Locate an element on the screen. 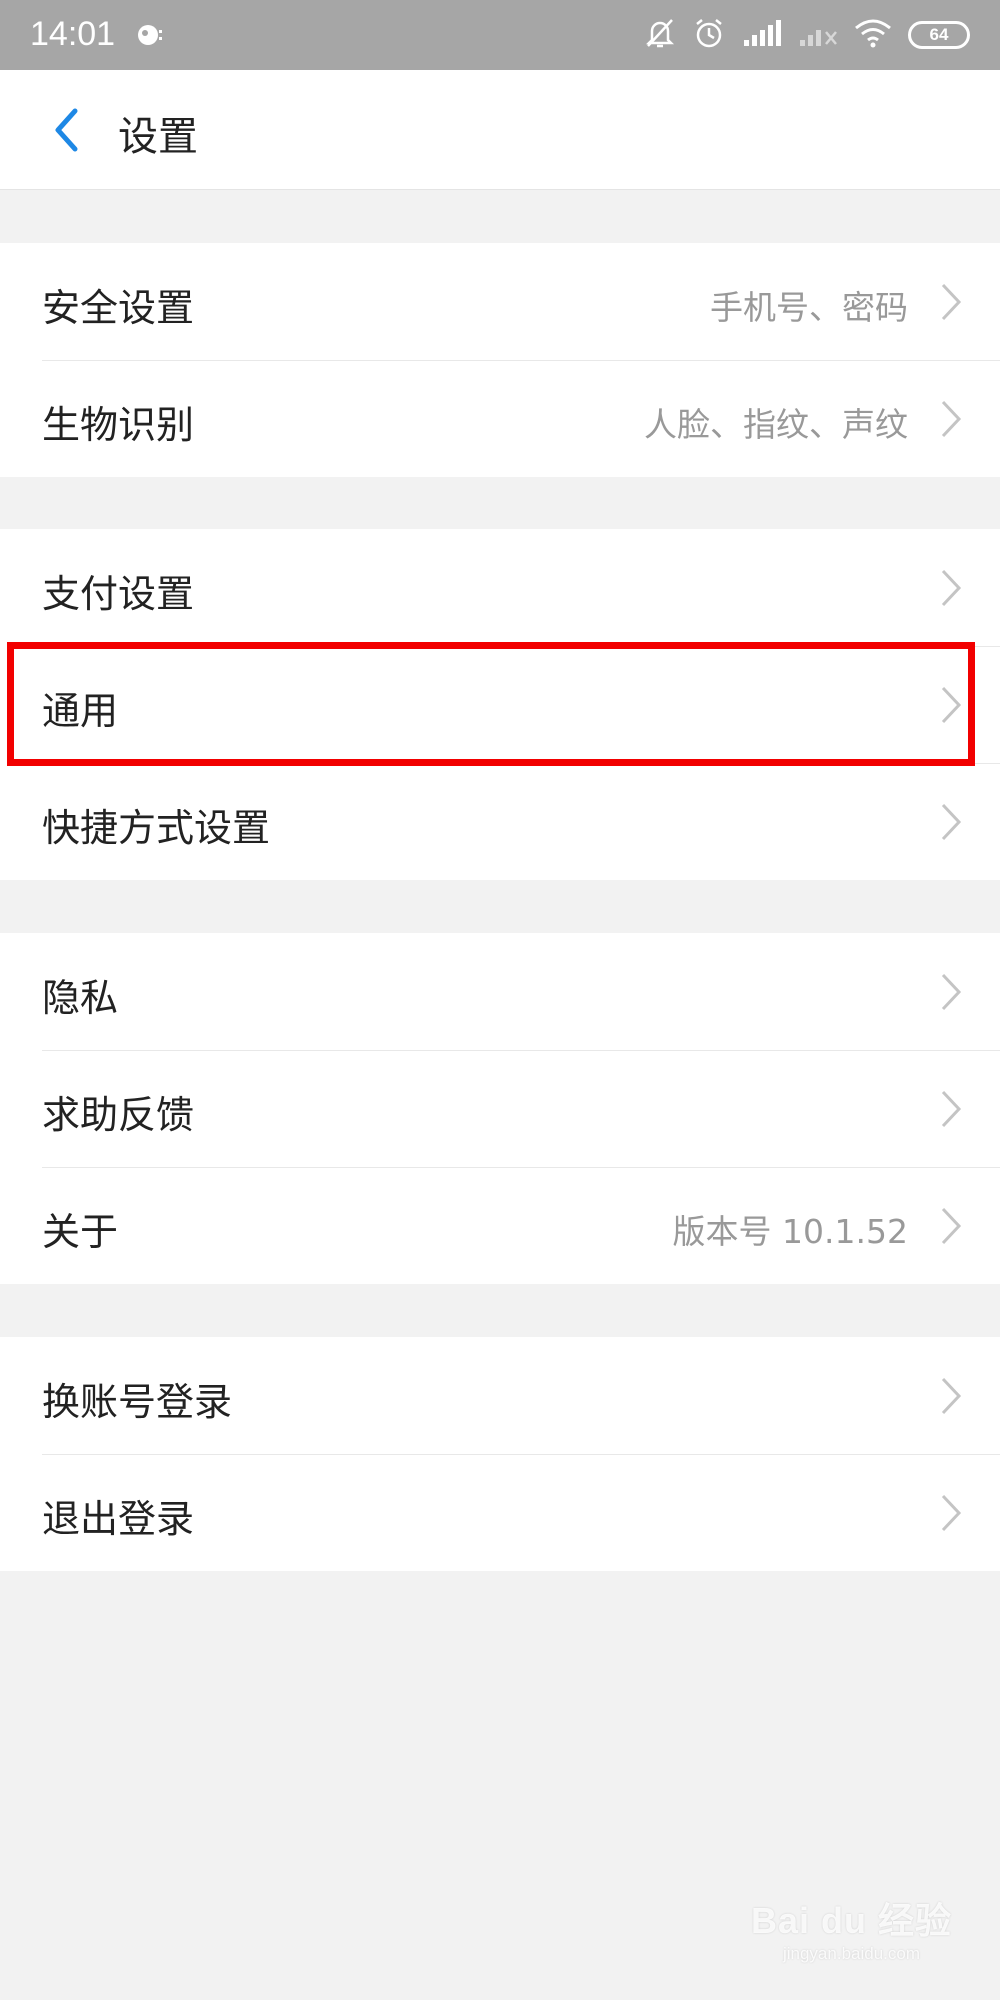 Image resolution: width=1000 pixels, height=2000 pixels. settings-row-privacy: 隐私 is located at coordinates (500, 991).